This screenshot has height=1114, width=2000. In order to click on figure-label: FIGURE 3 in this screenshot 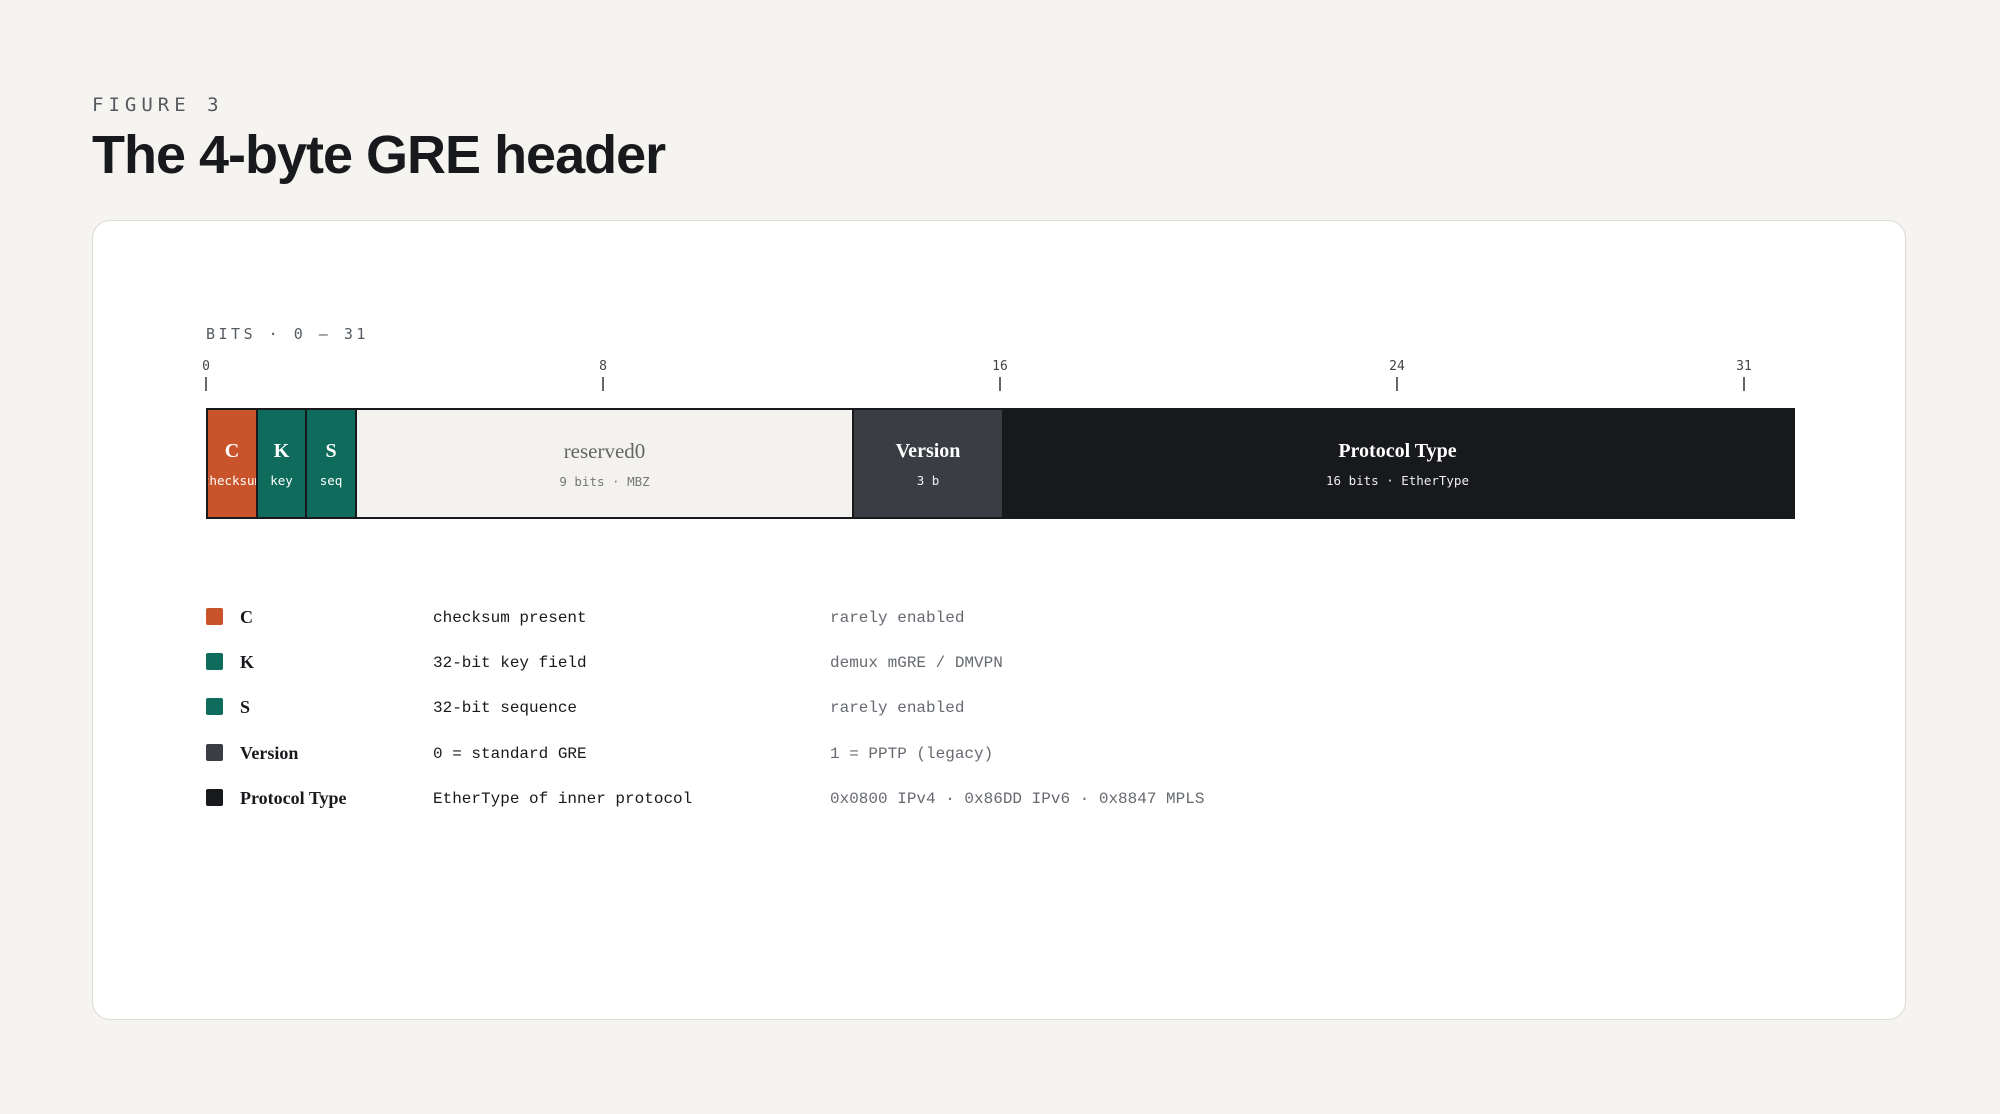, I will do `click(158, 105)`.